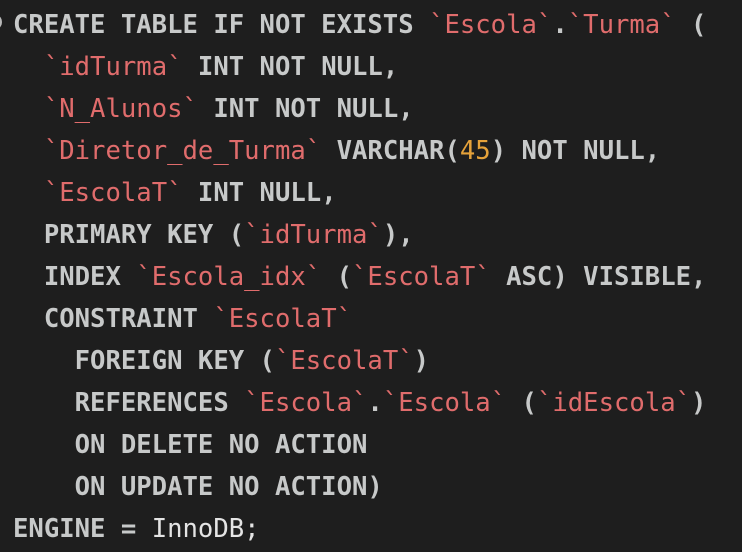 The image size is (742, 552). Describe the element at coordinates (398, 235) in the screenshot. I see `sql-keyword: ),` at that location.